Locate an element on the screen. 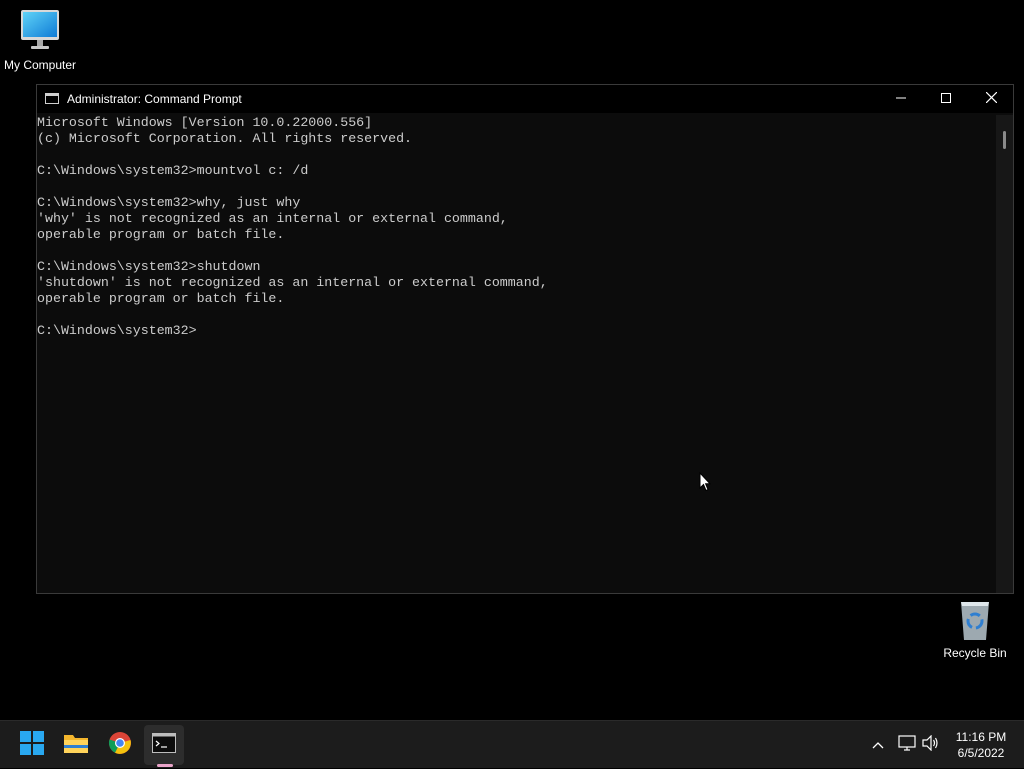 This screenshot has height=769, width=1024. chrome-icon is located at coordinates (120, 745).